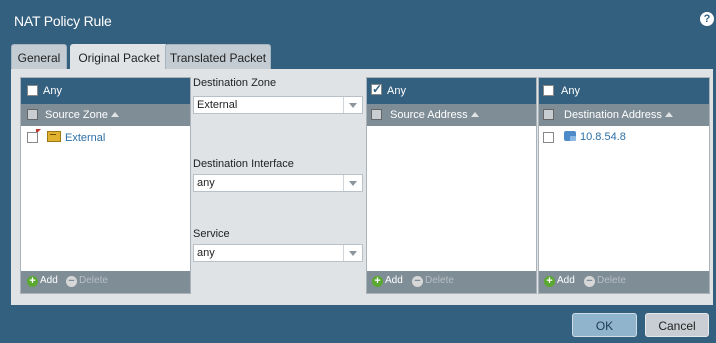 The height and width of the screenshot is (343, 716). I want to click on dialog-title: NAT Policy Rule, so click(63, 21).